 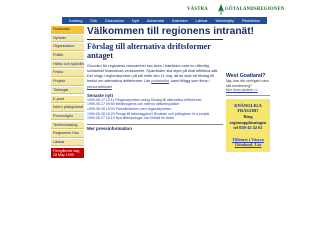 I want to click on sidebar-feature-link: Mer finns anders >>, so click(x=248, y=90).